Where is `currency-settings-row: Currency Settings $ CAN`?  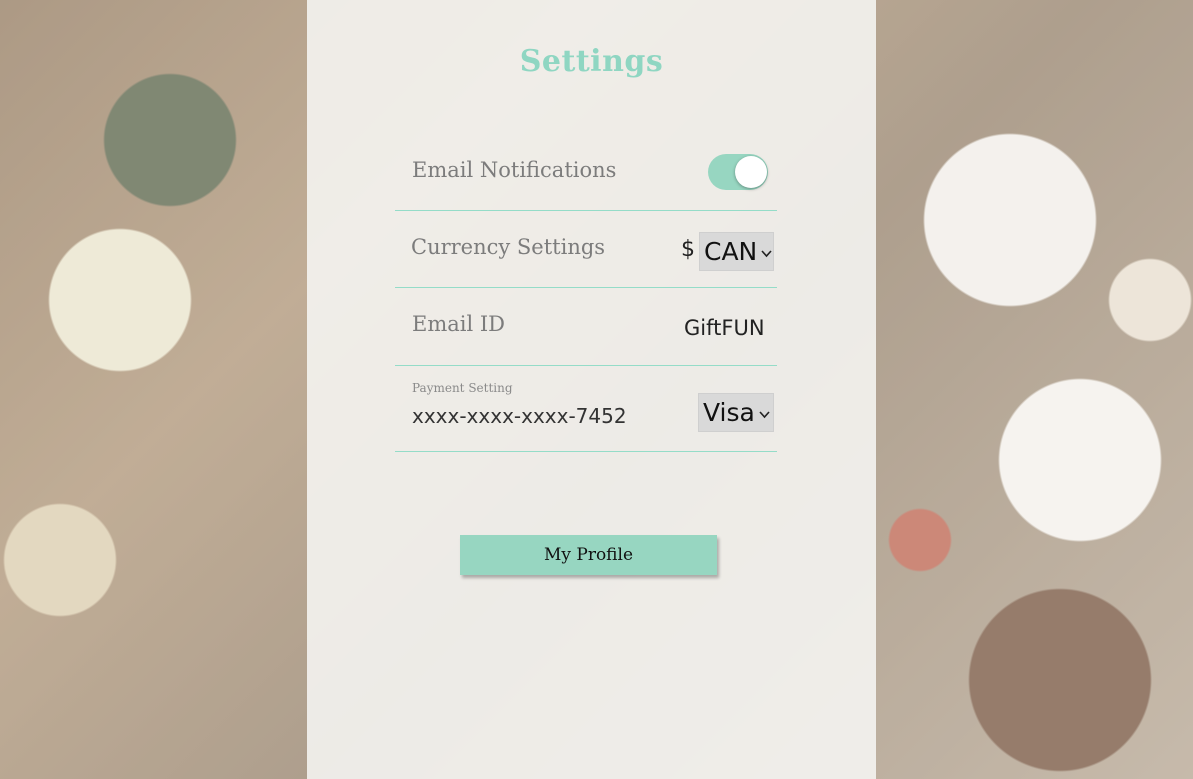 currency-settings-row: Currency Settings $ CAN is located at coordinates (586, 249).